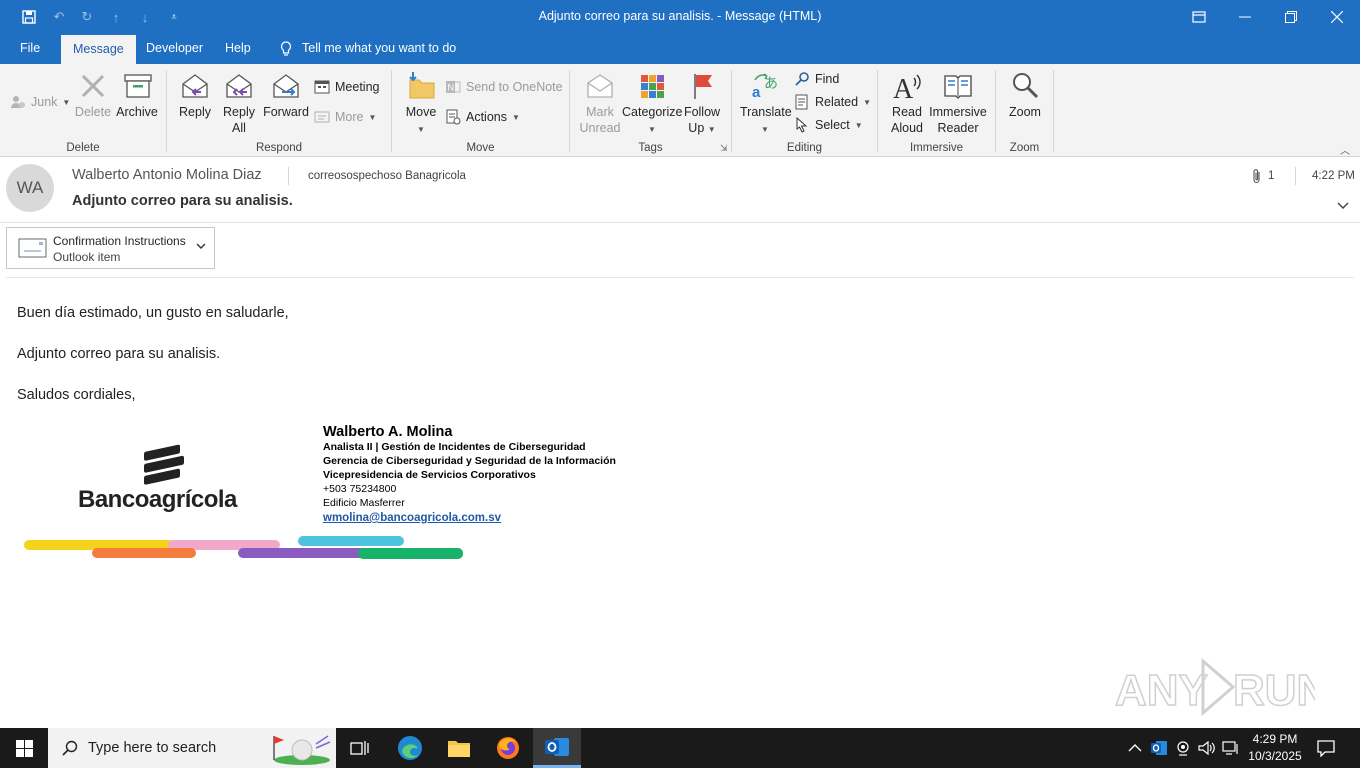 The width and height of the screenshot is (1360, 768). Describe the element at coordinates (360, 489) in the screenshot. I see `signature-phone: +503 75234800` at that location.